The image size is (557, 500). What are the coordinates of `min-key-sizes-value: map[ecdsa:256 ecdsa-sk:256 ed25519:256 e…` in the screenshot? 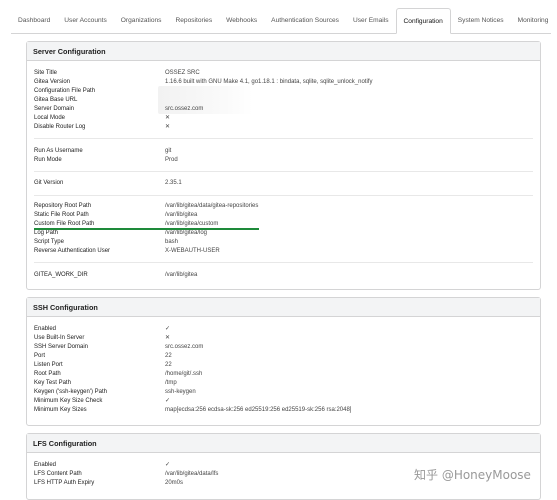 It's located at (258, 410).